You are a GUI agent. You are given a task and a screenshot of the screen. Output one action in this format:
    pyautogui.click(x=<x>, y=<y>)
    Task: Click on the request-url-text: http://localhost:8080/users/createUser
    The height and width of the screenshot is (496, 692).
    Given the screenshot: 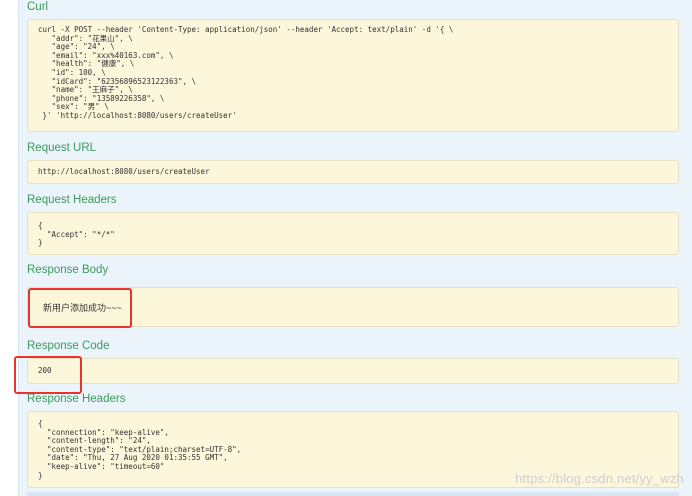 What is the action you would take?
    pyautogui.click(x=124, y=171)
    